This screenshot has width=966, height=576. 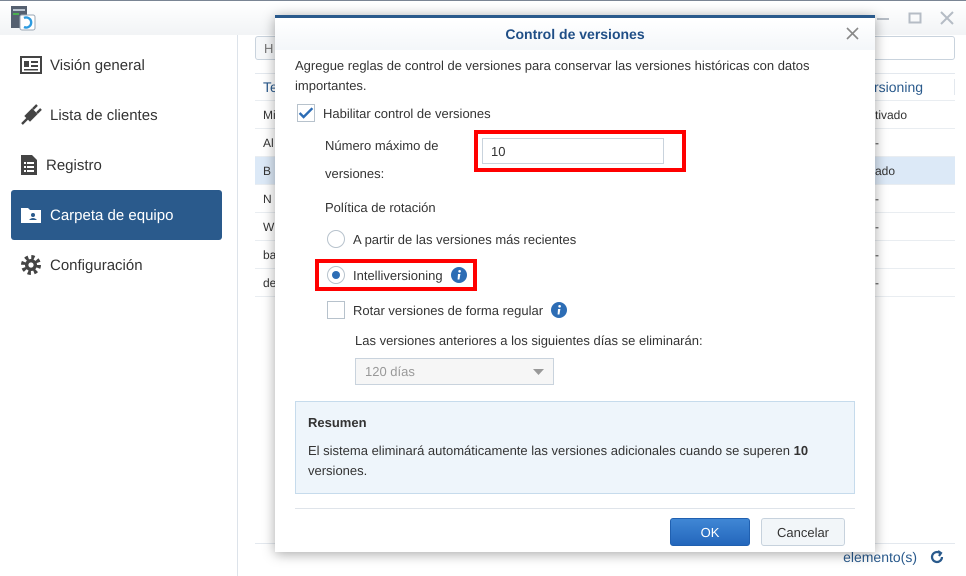 I want to click on section-label: Política de rotación, so click(x=381, y=207).